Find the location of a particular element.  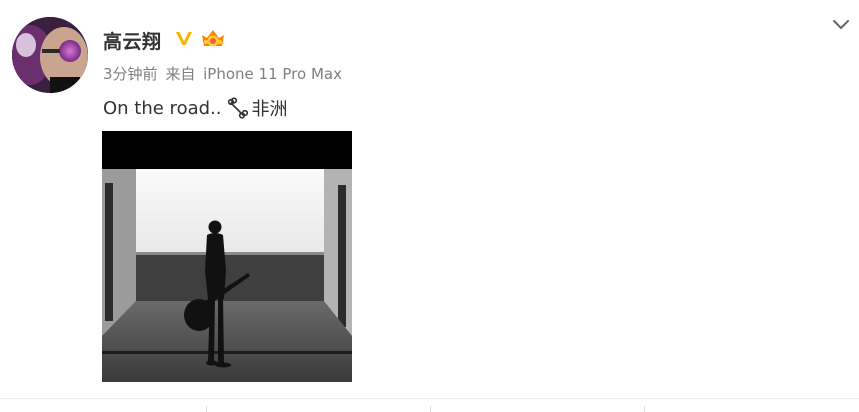

post-text: On the road.. is located at coordinates (162, 108).